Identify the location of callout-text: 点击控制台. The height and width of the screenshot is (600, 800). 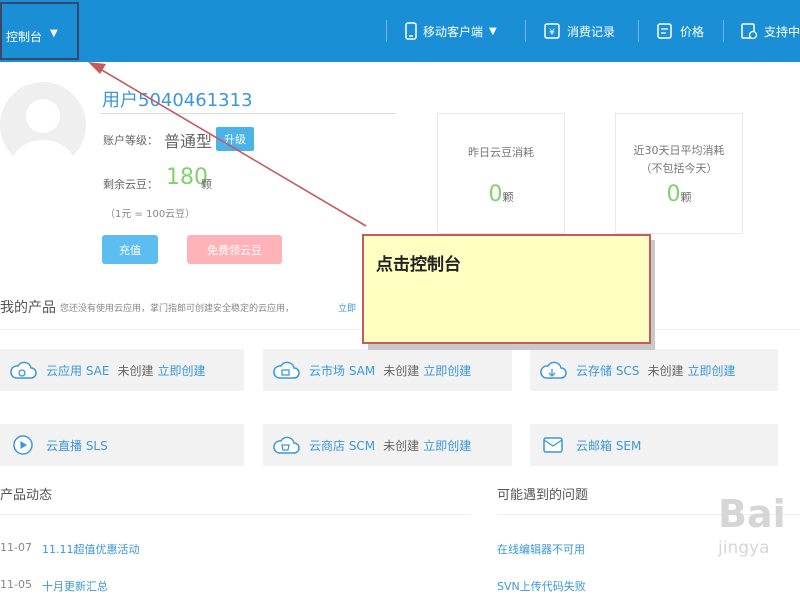
(418, 265).